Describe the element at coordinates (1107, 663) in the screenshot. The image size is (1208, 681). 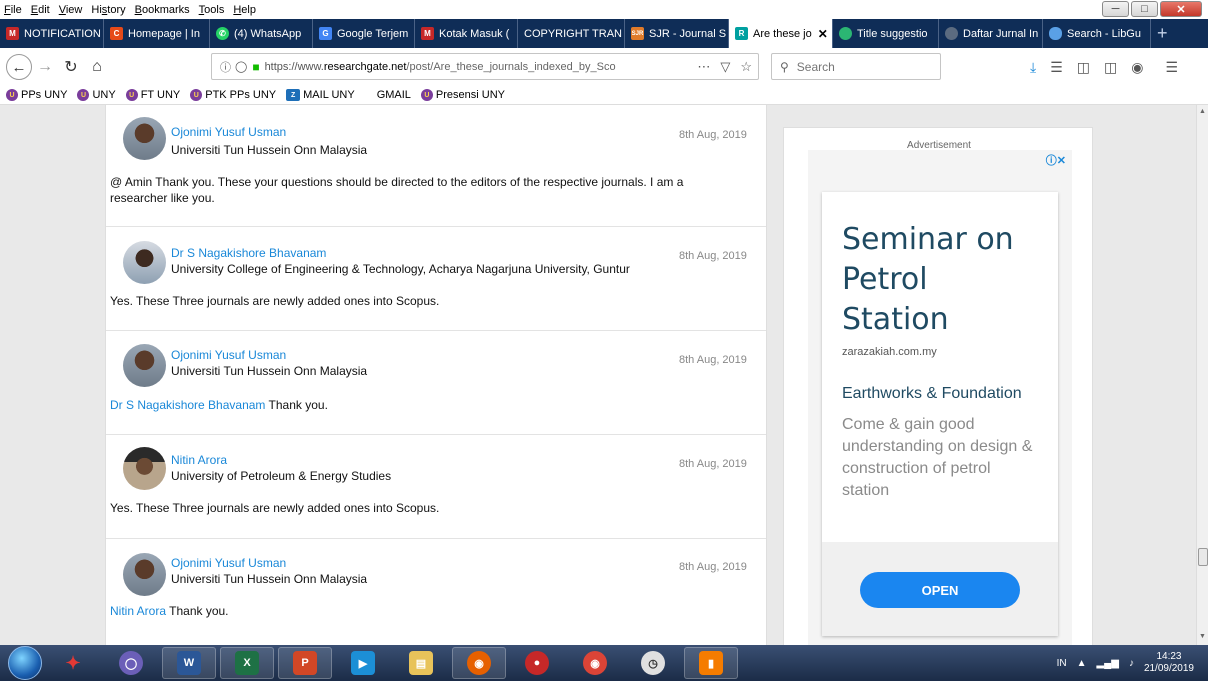
I see `network-signal-icon: ▂▄▆` at that location.